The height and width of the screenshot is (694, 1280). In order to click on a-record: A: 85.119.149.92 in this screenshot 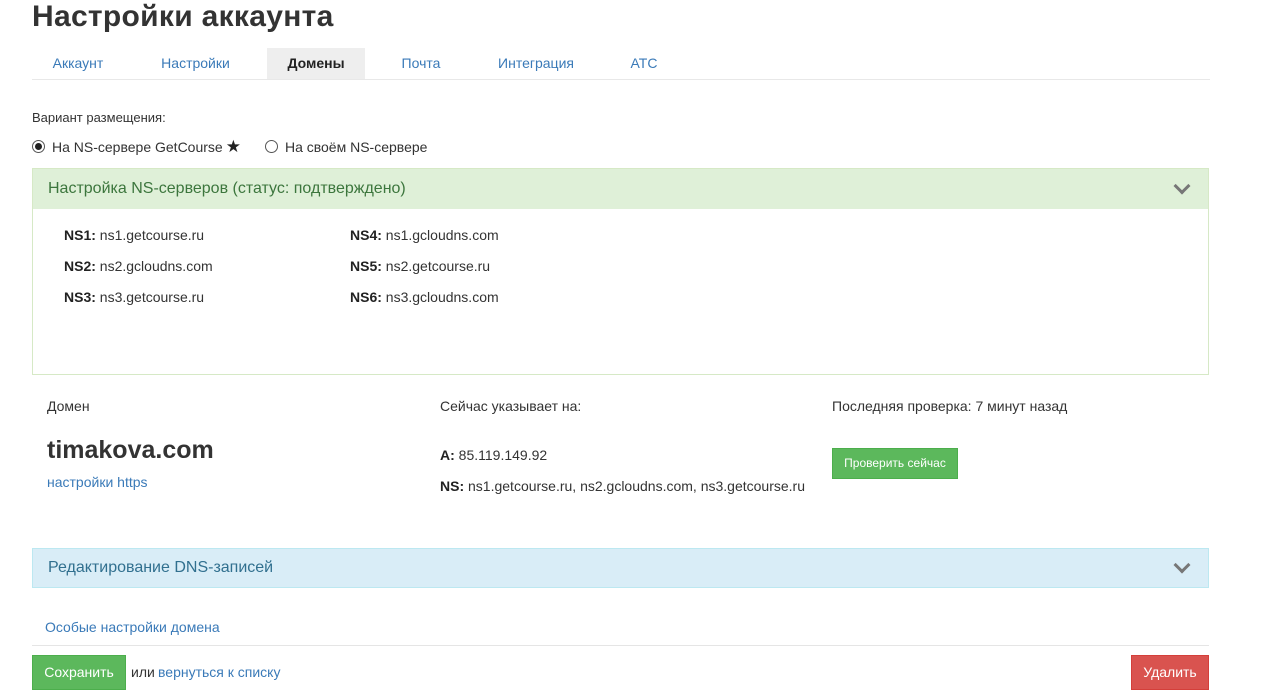, I will do `click(493, 455)`.